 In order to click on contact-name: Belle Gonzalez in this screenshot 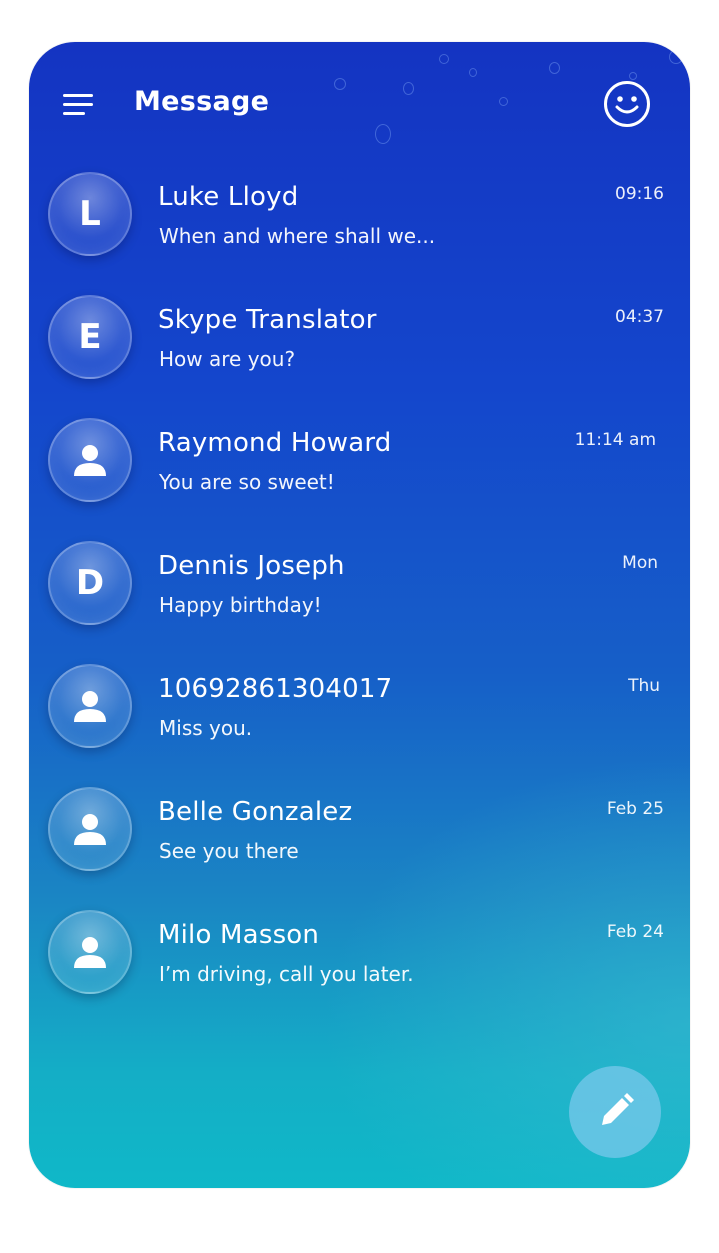, I will do `click(255, 812)`.